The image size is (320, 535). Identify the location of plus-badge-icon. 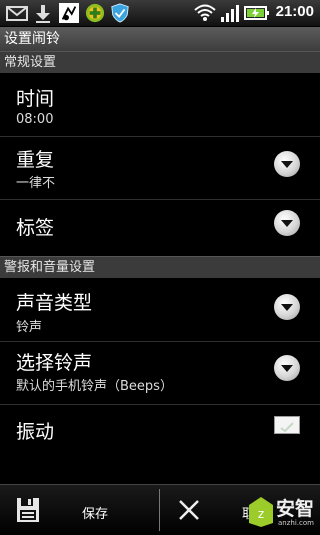
(95, 13).